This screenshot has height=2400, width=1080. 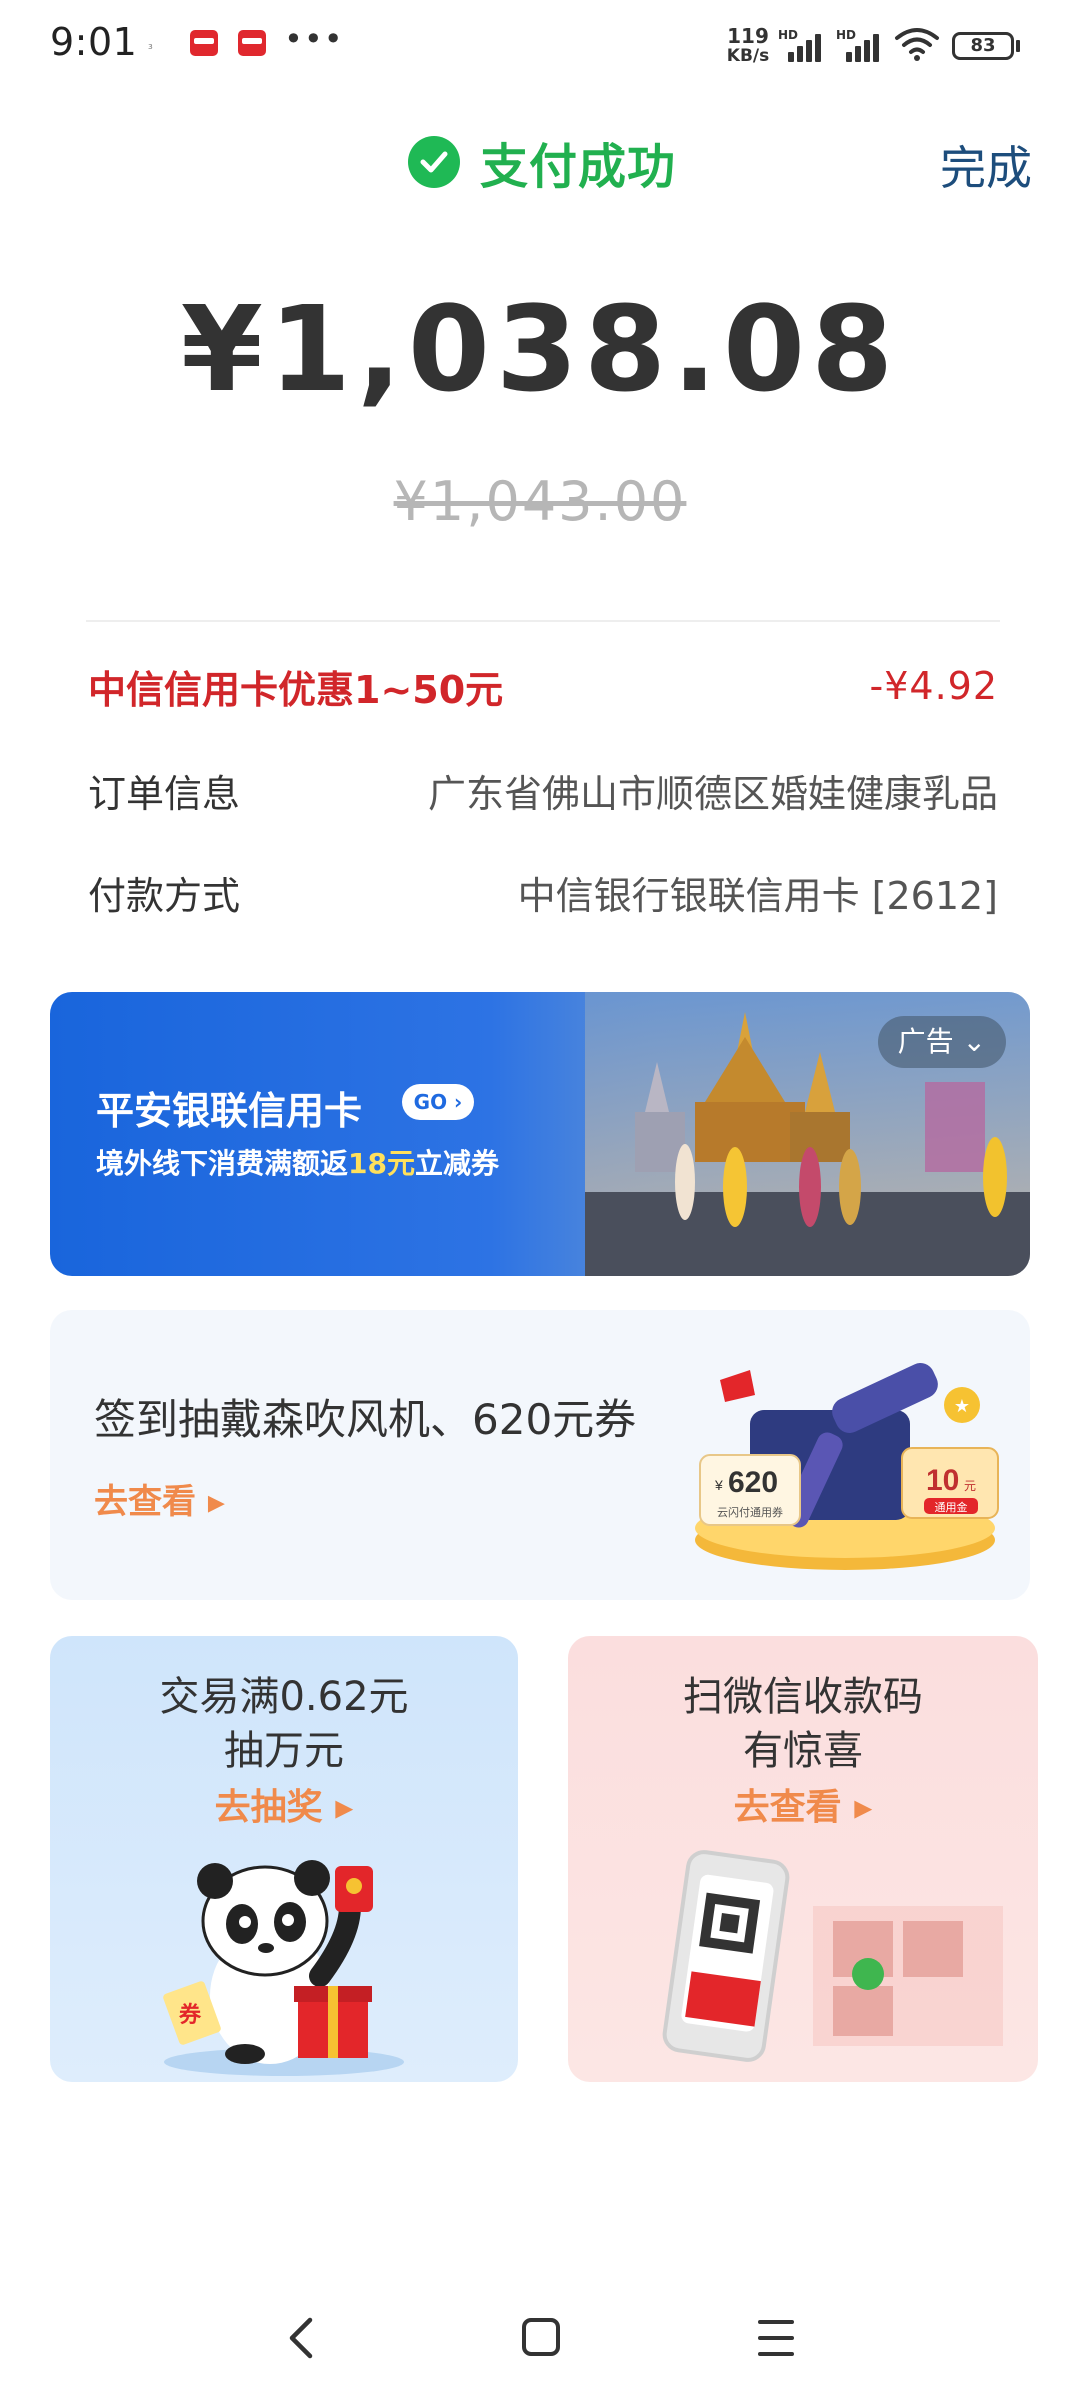 I want to click on banner-title: 平安银联信用卡, so click(x=229, y=1111).